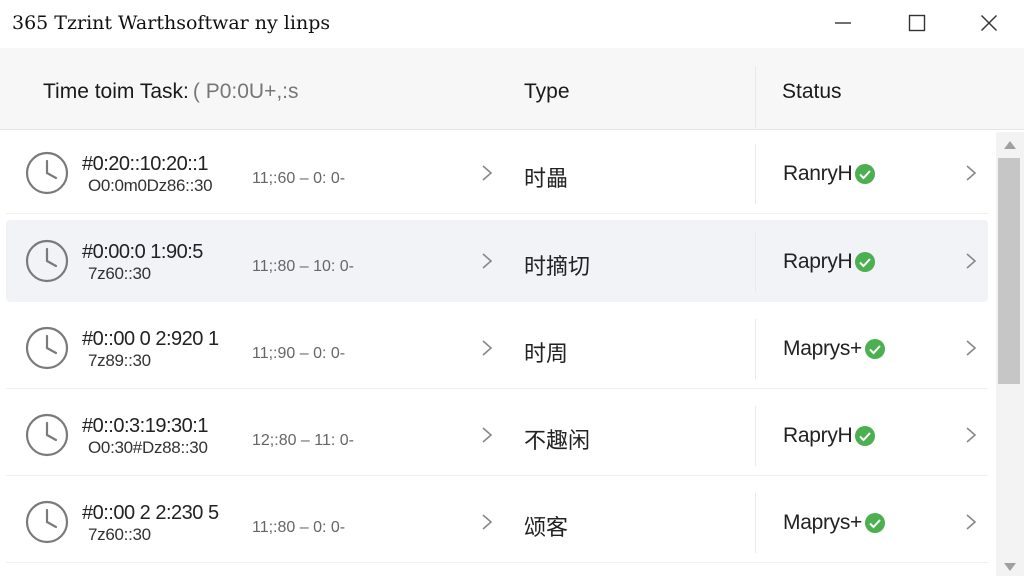 Image resolution: width=1024 pixels, height=576 pixels. What do you see at coordinates (547, 92) in the screenshot?
I see `column-header-type: Type` at bounding box center [547, 92].